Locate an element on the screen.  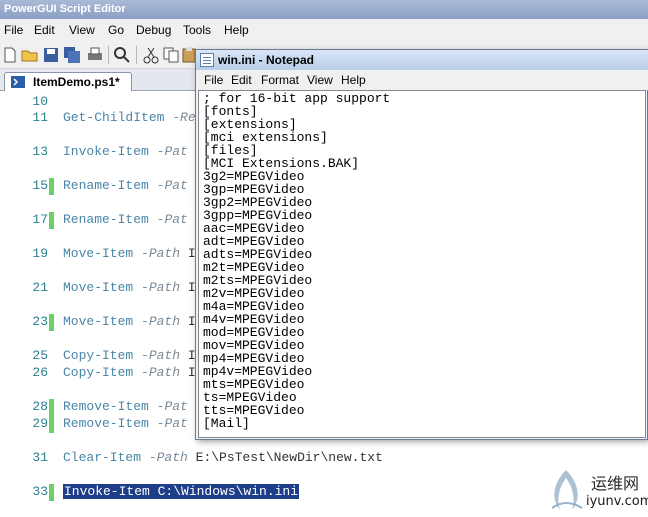
notepad-menubar: File Edit Format View Help is located at coordinates (422, 80).